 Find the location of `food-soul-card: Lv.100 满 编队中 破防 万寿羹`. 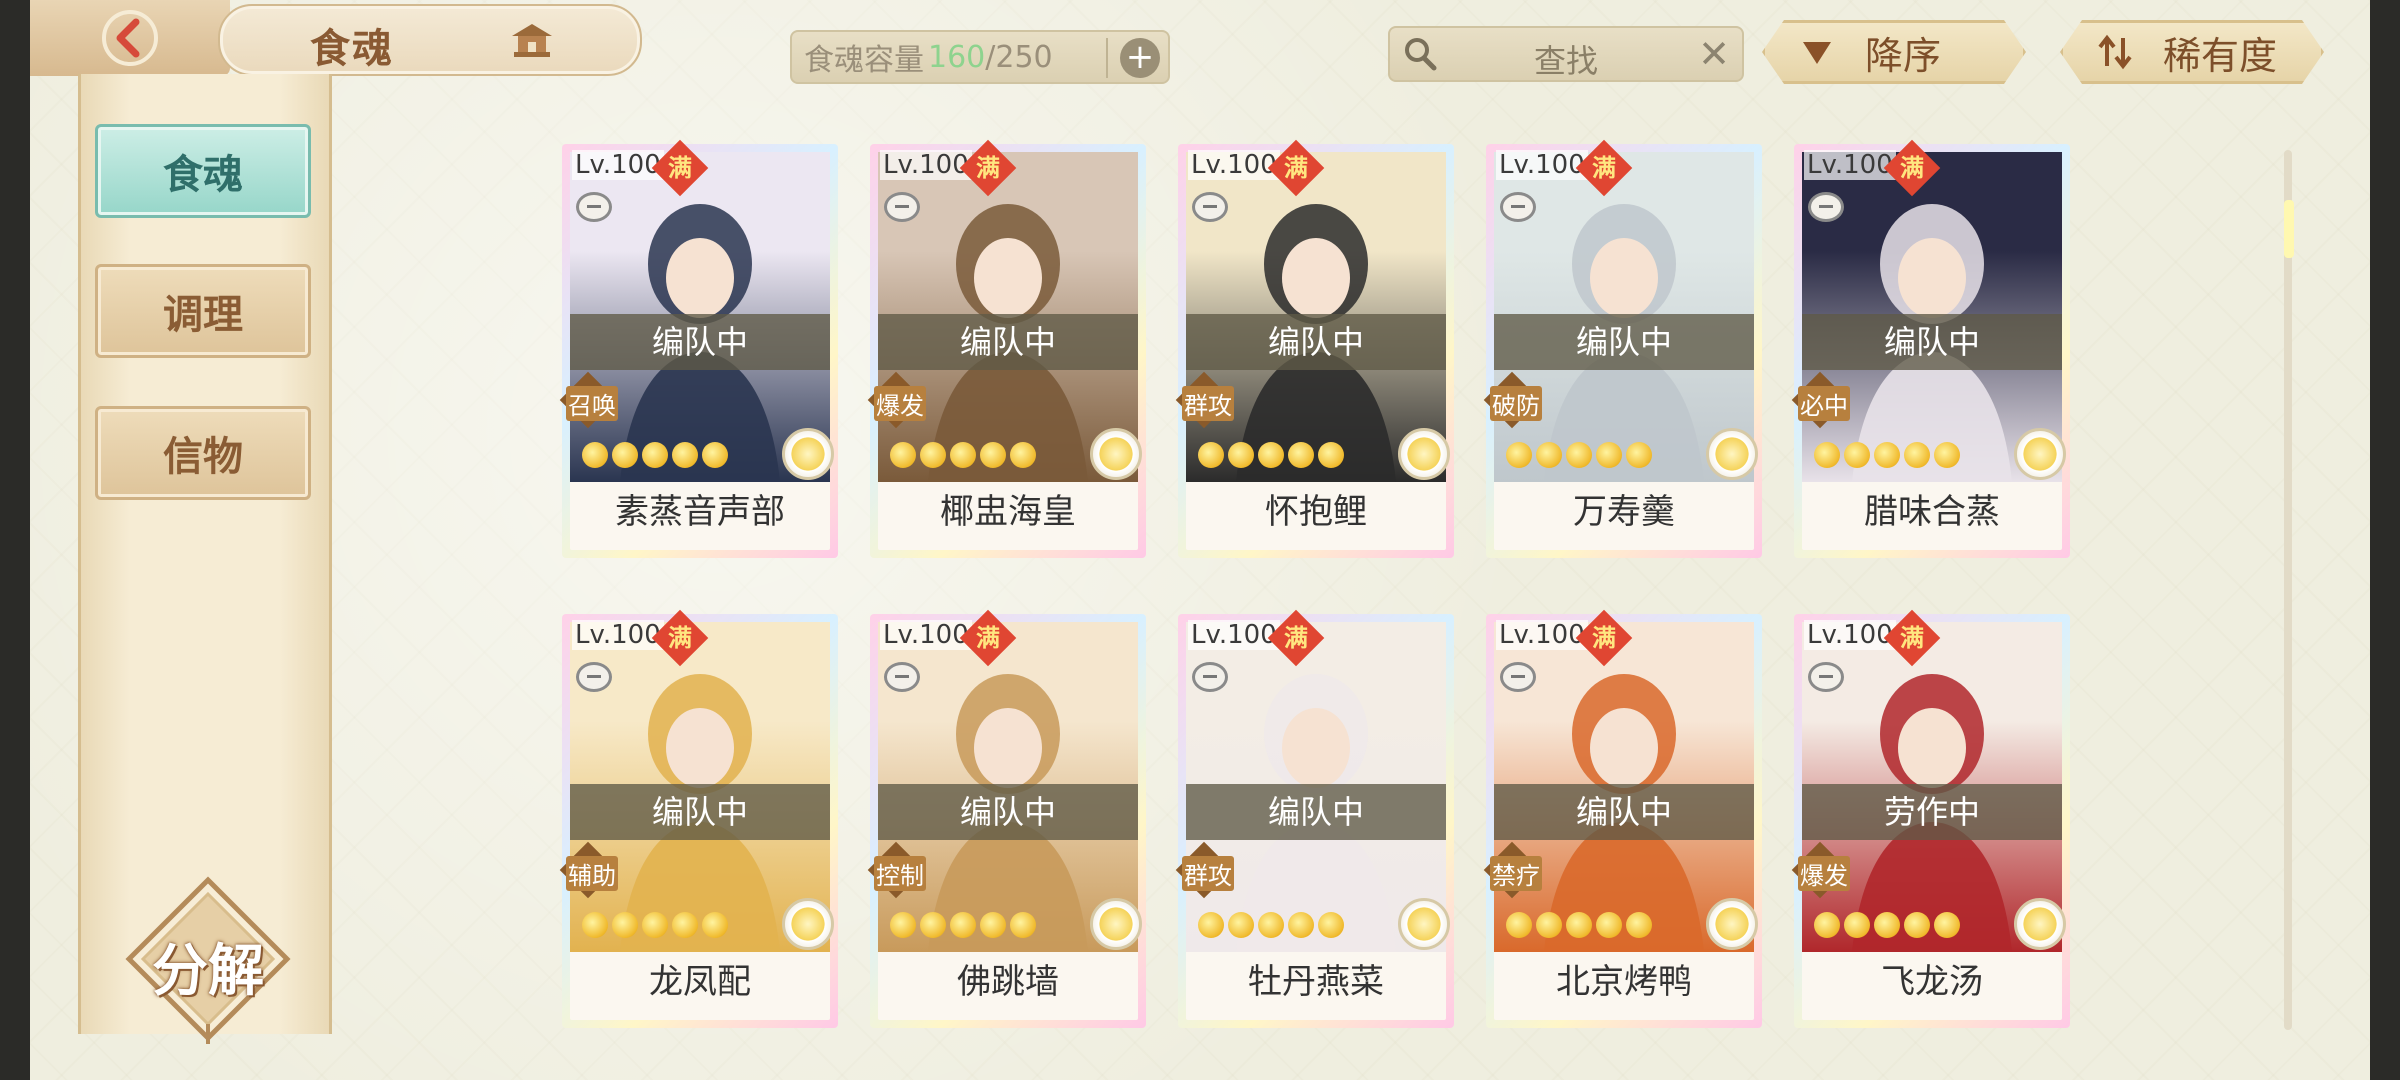

food-soul-card: Lv.100 满 编队中 破防 万寿羹 is located at coordinates (1622, 348).